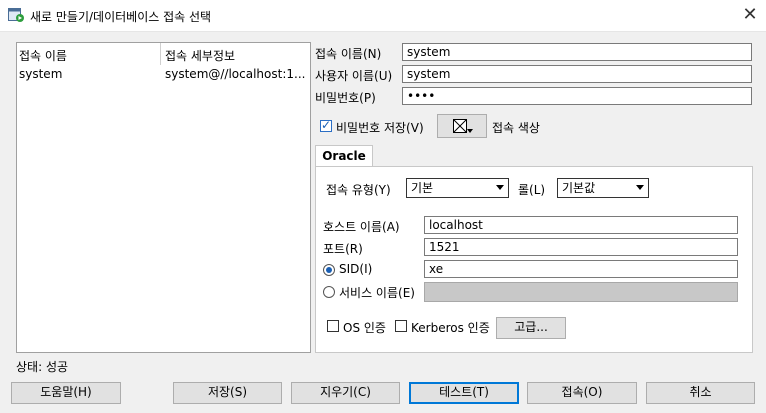 The width and height of the screenshot is (766, 413). I want to click on conn-type-select: 기본, so click(457, 188).